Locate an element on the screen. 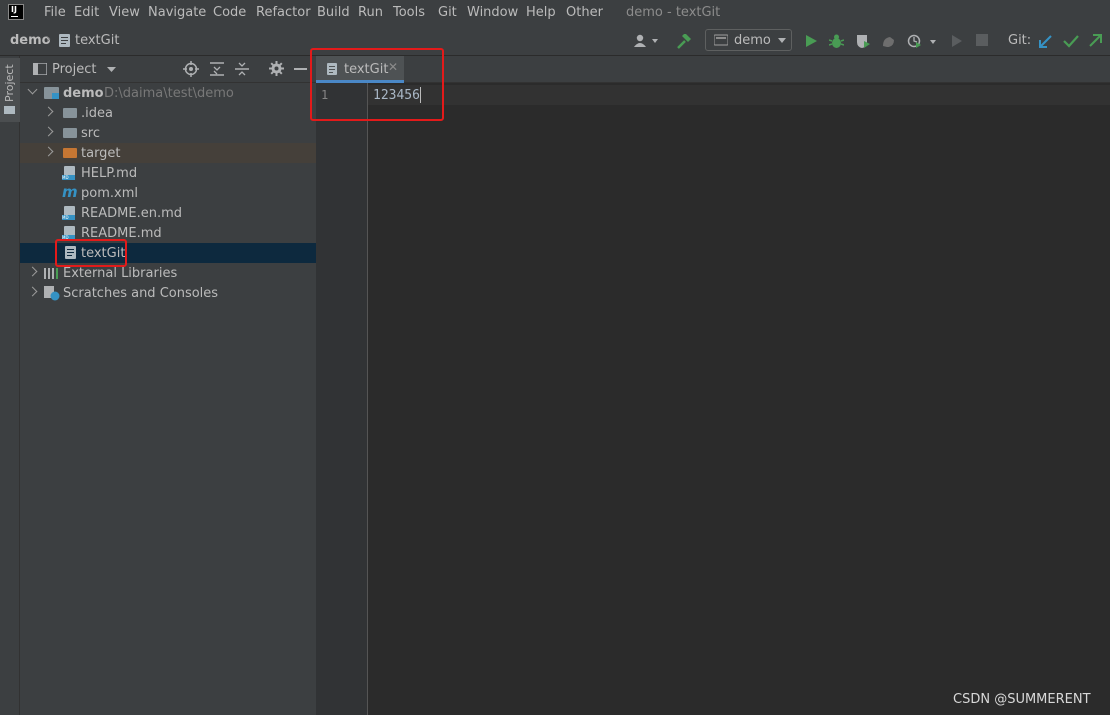  run-options-icon is located at coordinates (923, 41).